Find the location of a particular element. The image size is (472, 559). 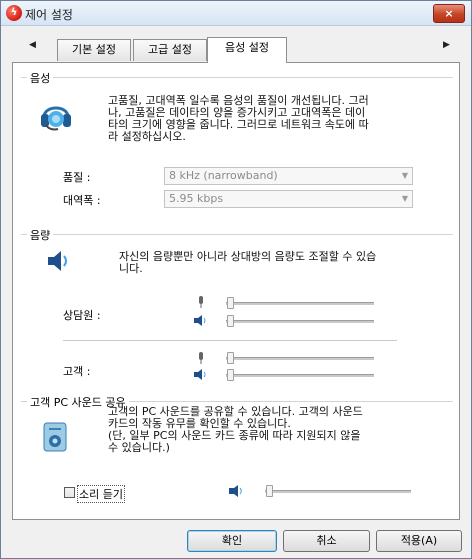

cancel-button: 취소 is located at coordinates (326, 541).